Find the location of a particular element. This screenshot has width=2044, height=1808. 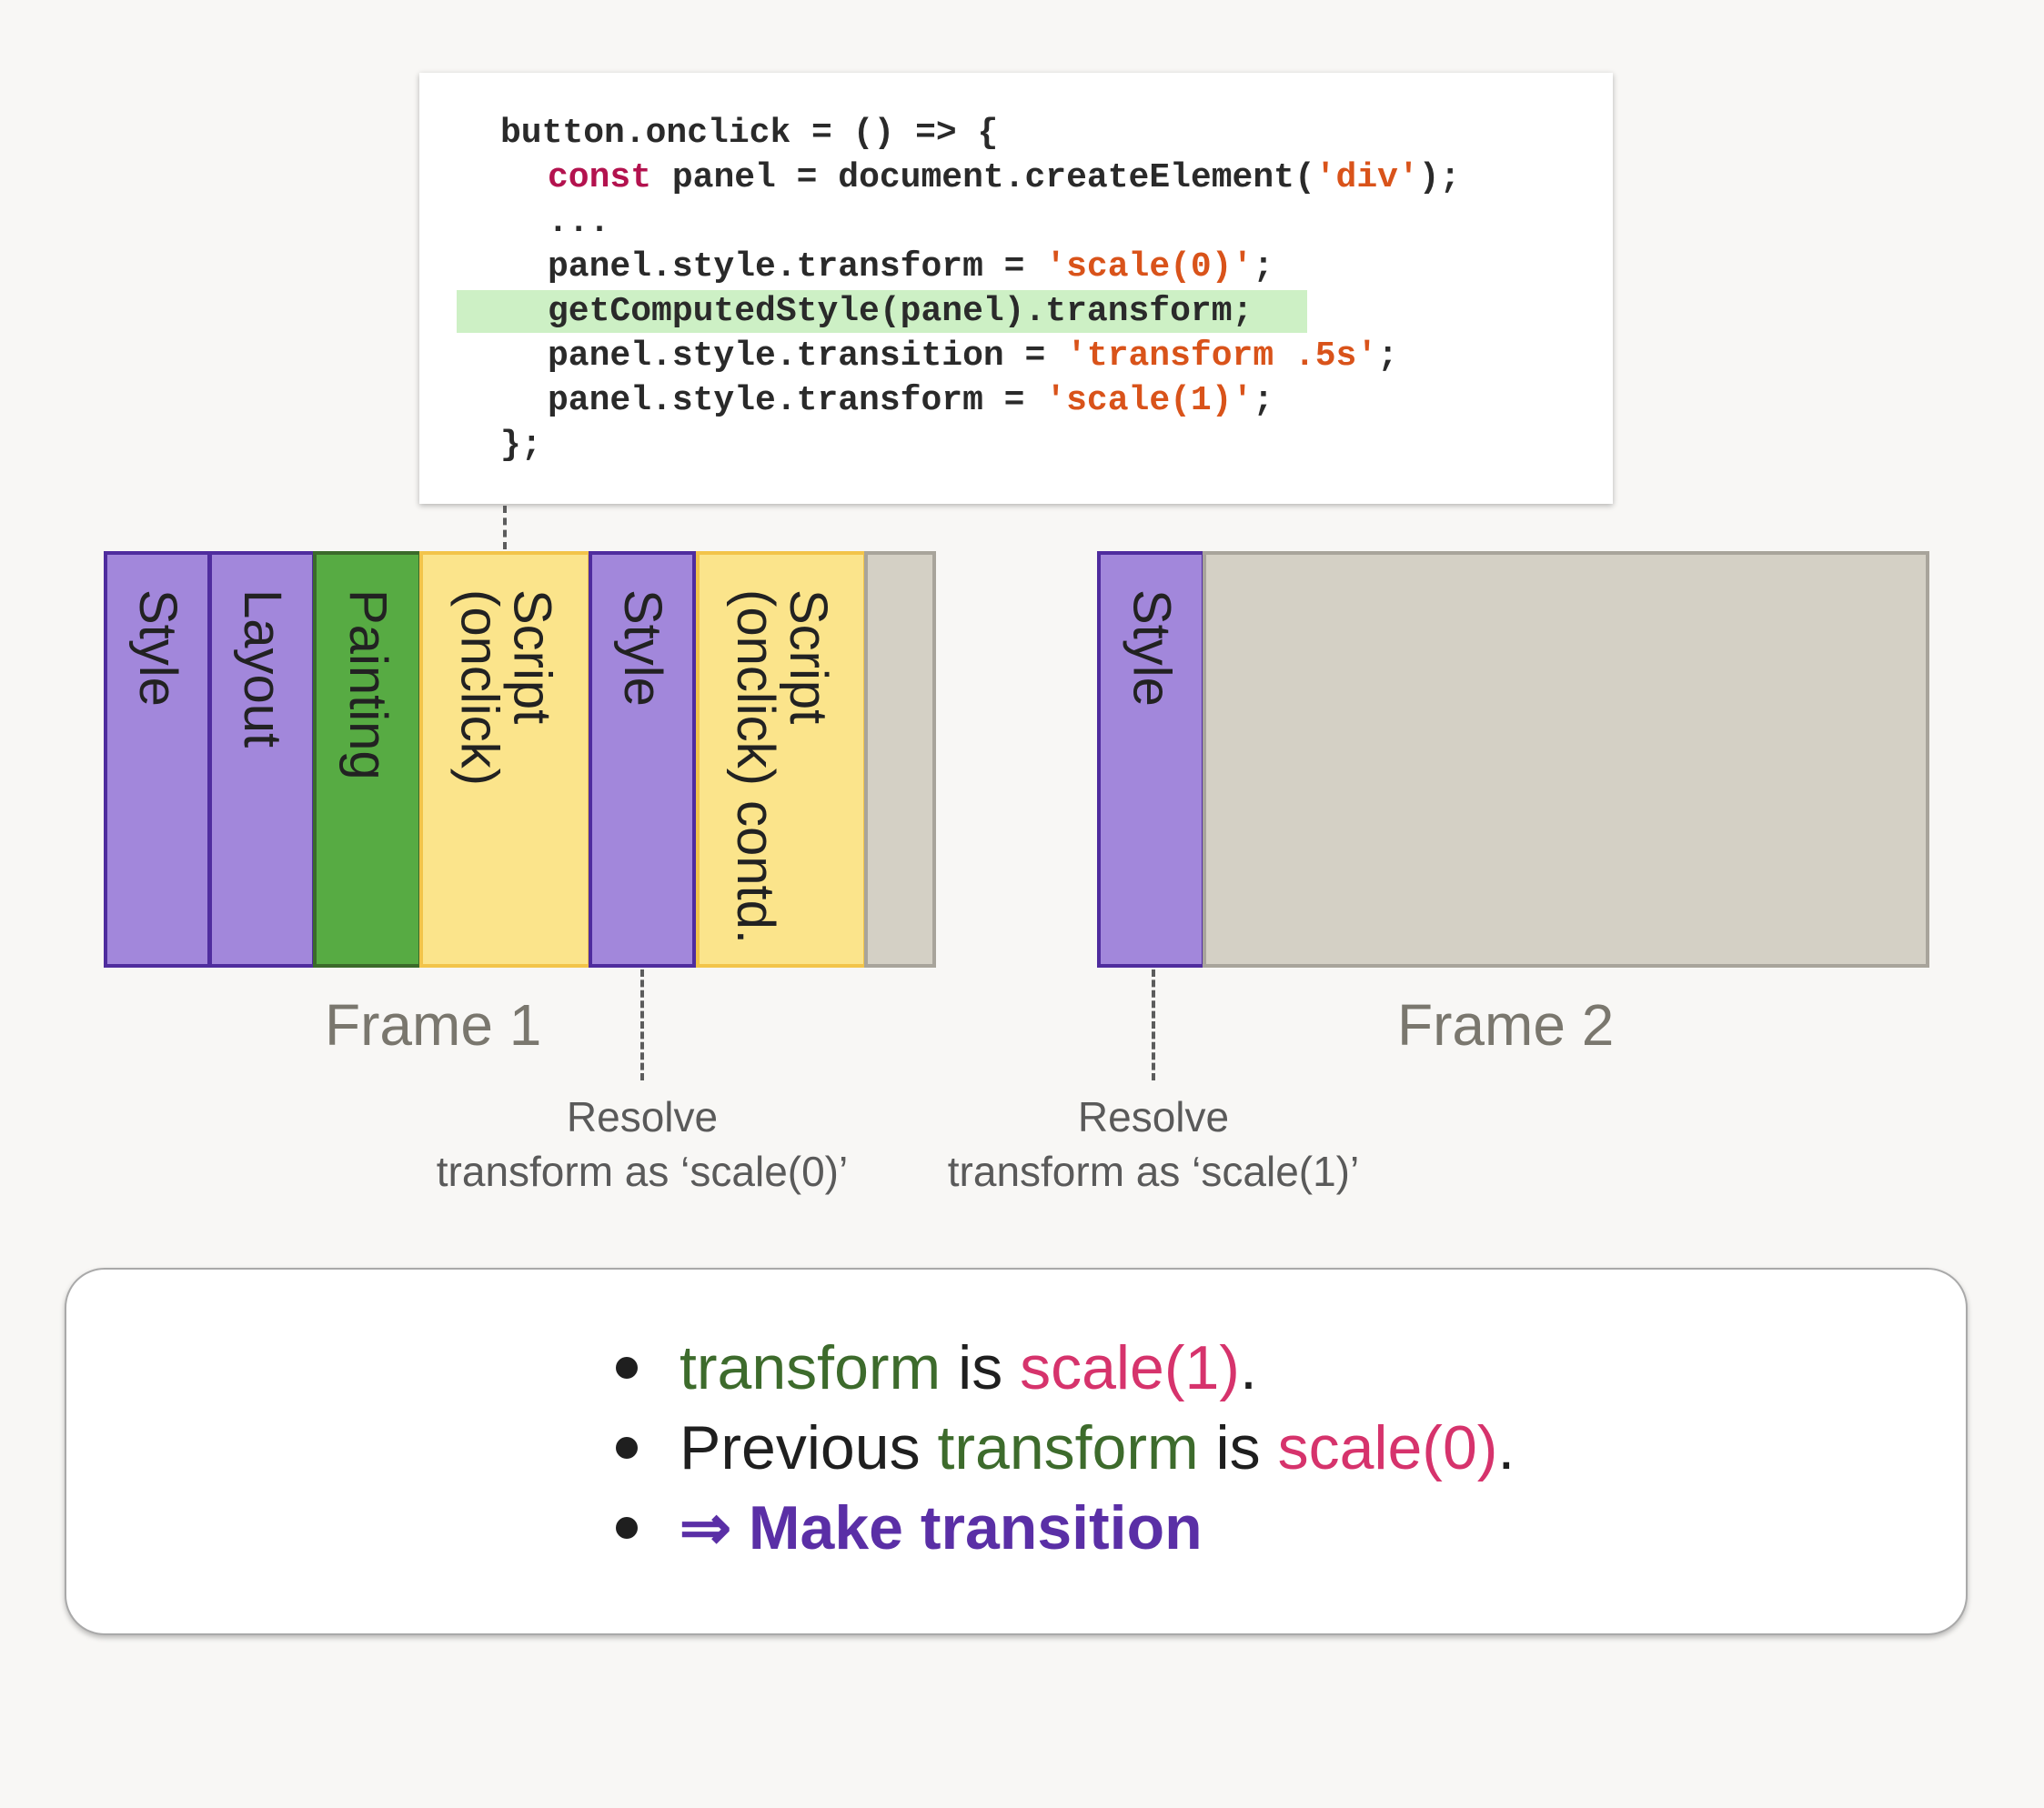

resolve2-connector is located at coordinates (1153, 1024).